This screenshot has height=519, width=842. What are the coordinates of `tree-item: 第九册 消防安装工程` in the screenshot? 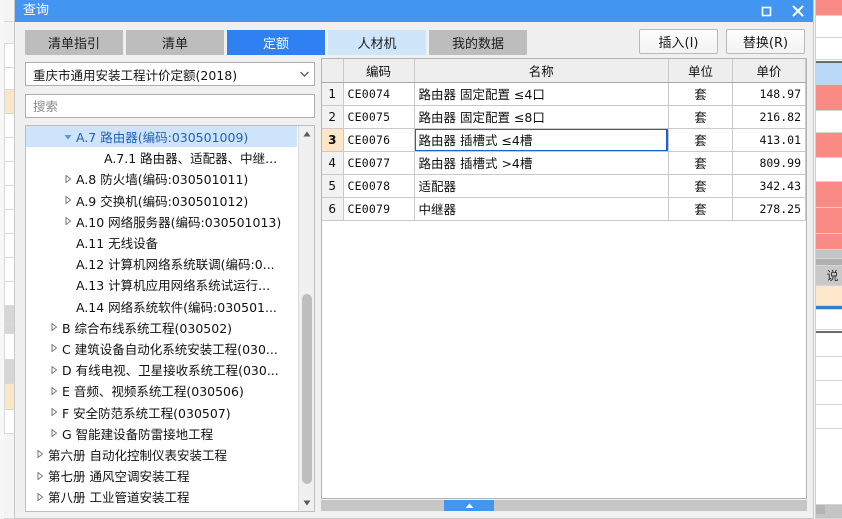 It's located at (161, 509).